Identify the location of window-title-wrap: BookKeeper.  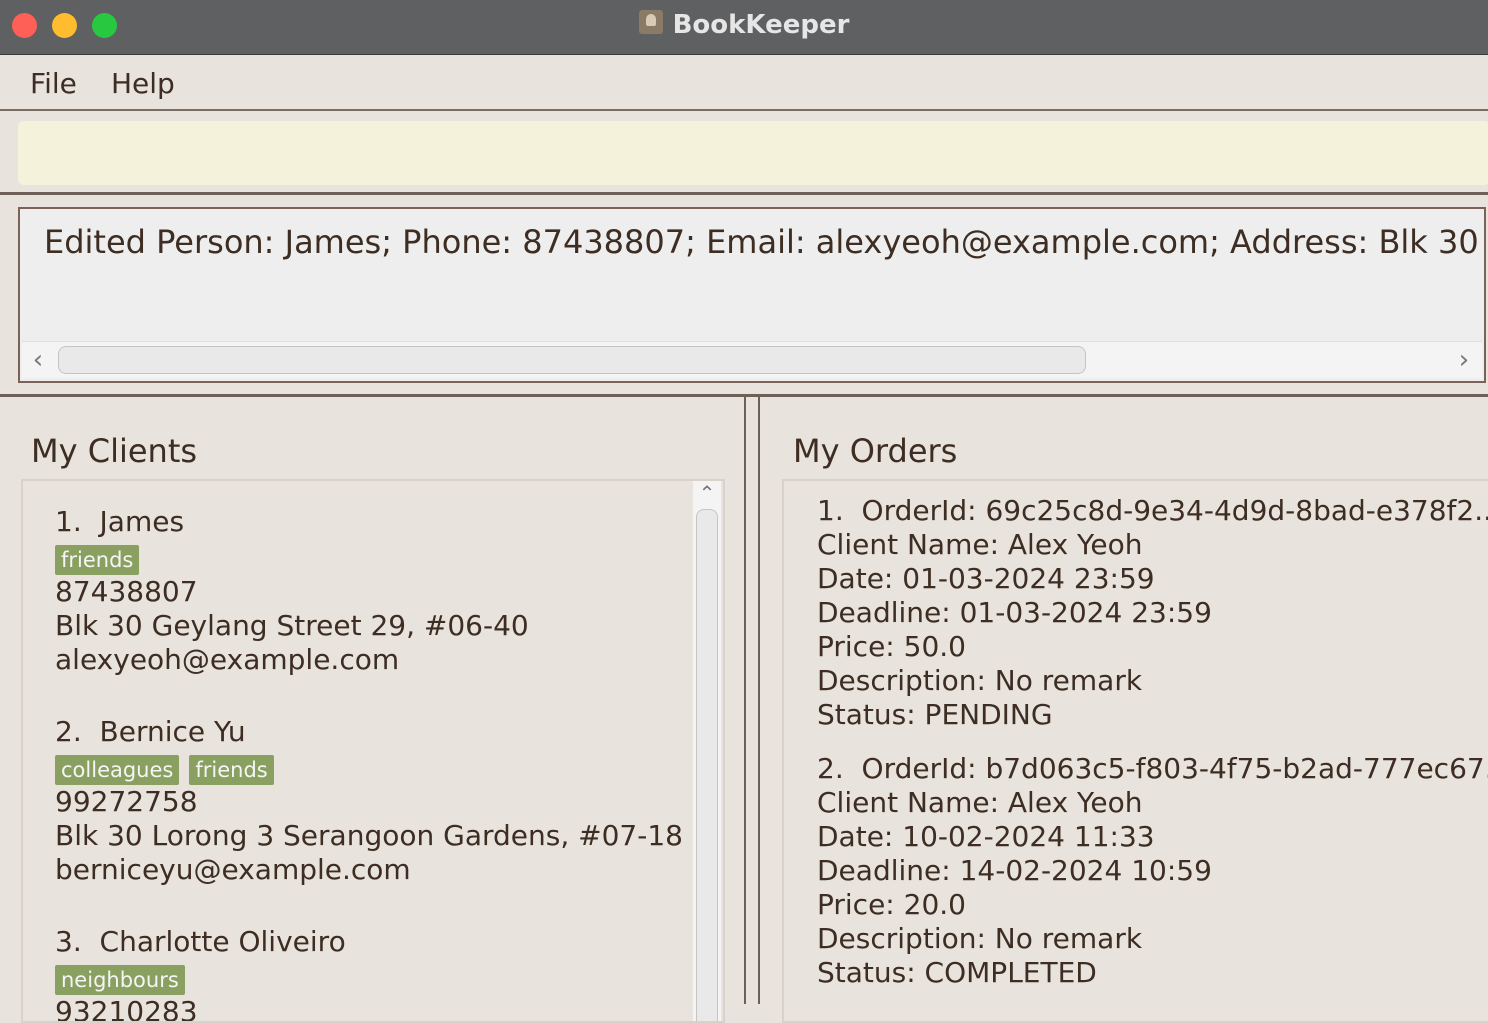
(744, 27).